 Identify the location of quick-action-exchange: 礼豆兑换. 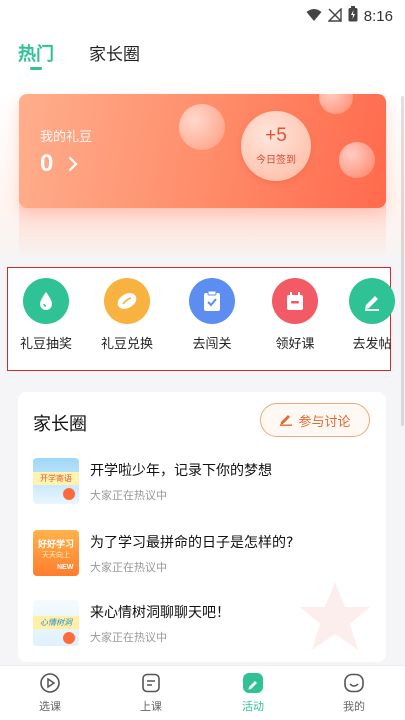
(127, 315).